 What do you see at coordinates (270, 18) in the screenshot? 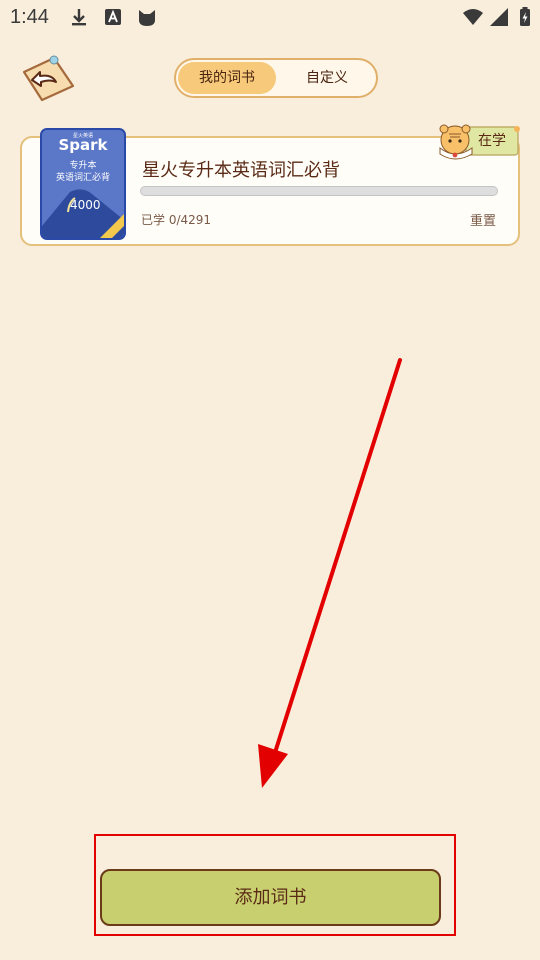
I see `status-bar: 1:44` at bounding box center [270, 18].